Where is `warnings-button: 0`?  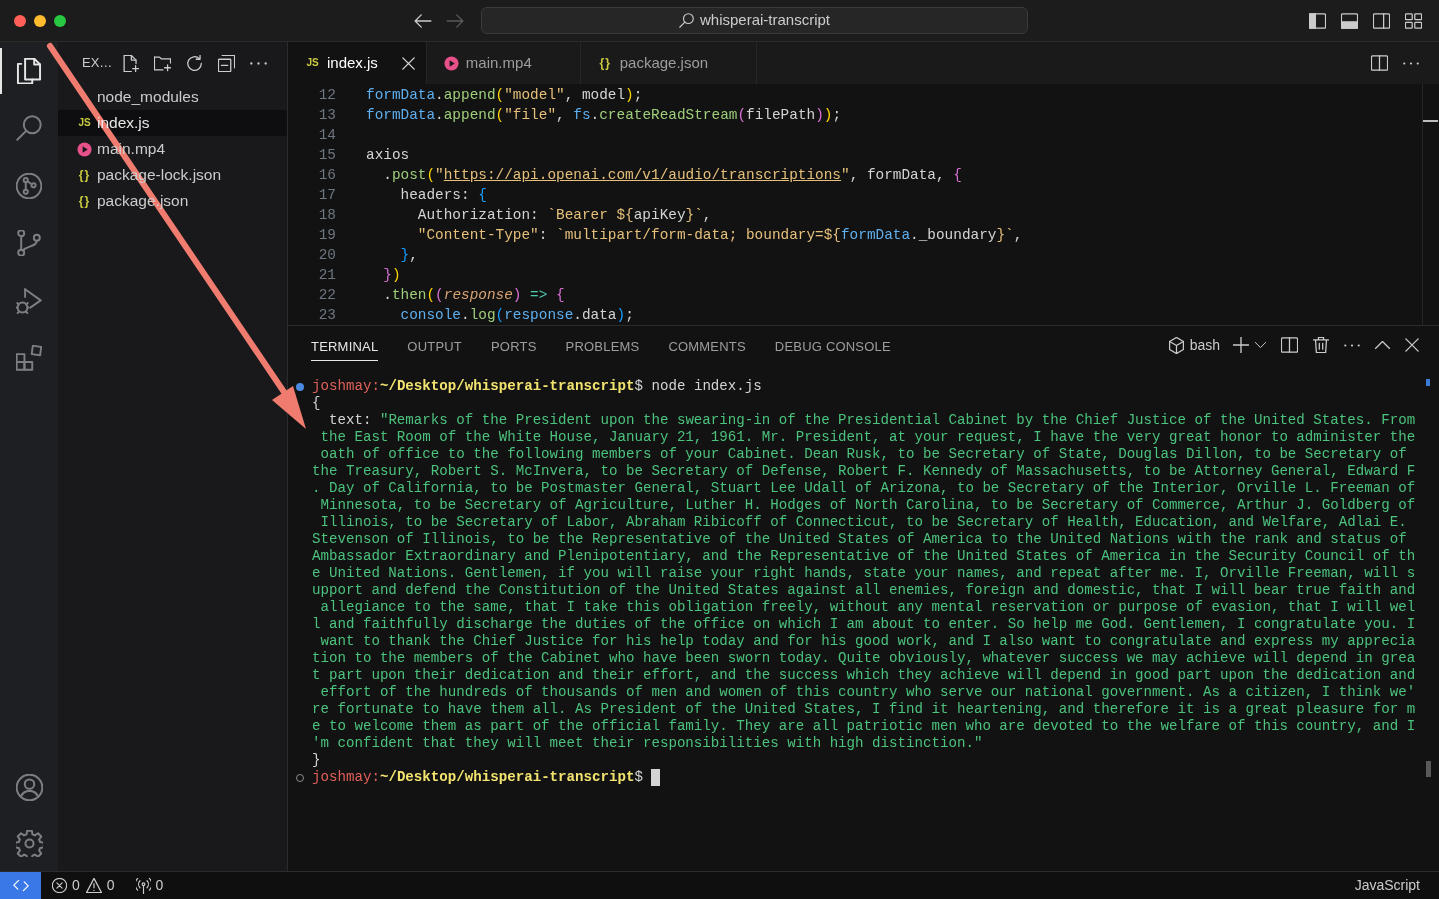
warnings-button: 0 is located at coordinates (100, 885).